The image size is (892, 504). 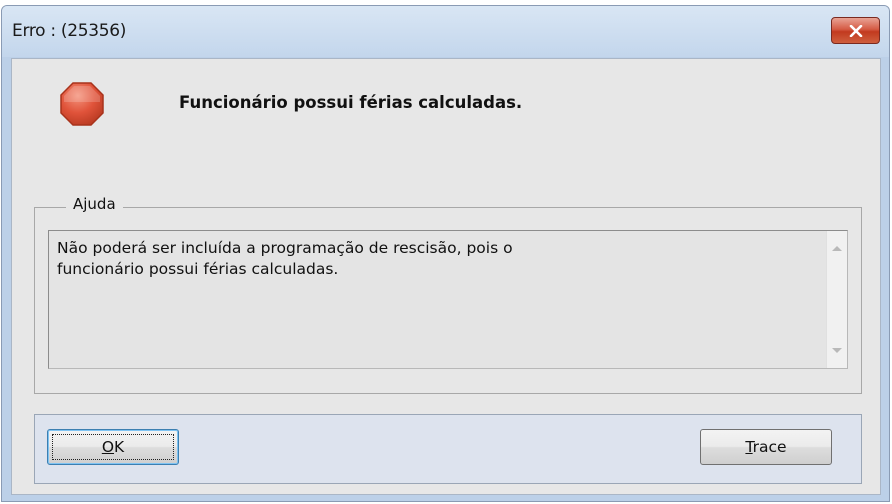 What do you see at coordinates (445, 31) in the screenshot?
I see `title-bar: Erro : (25356)` at bounding box center [445, 31].